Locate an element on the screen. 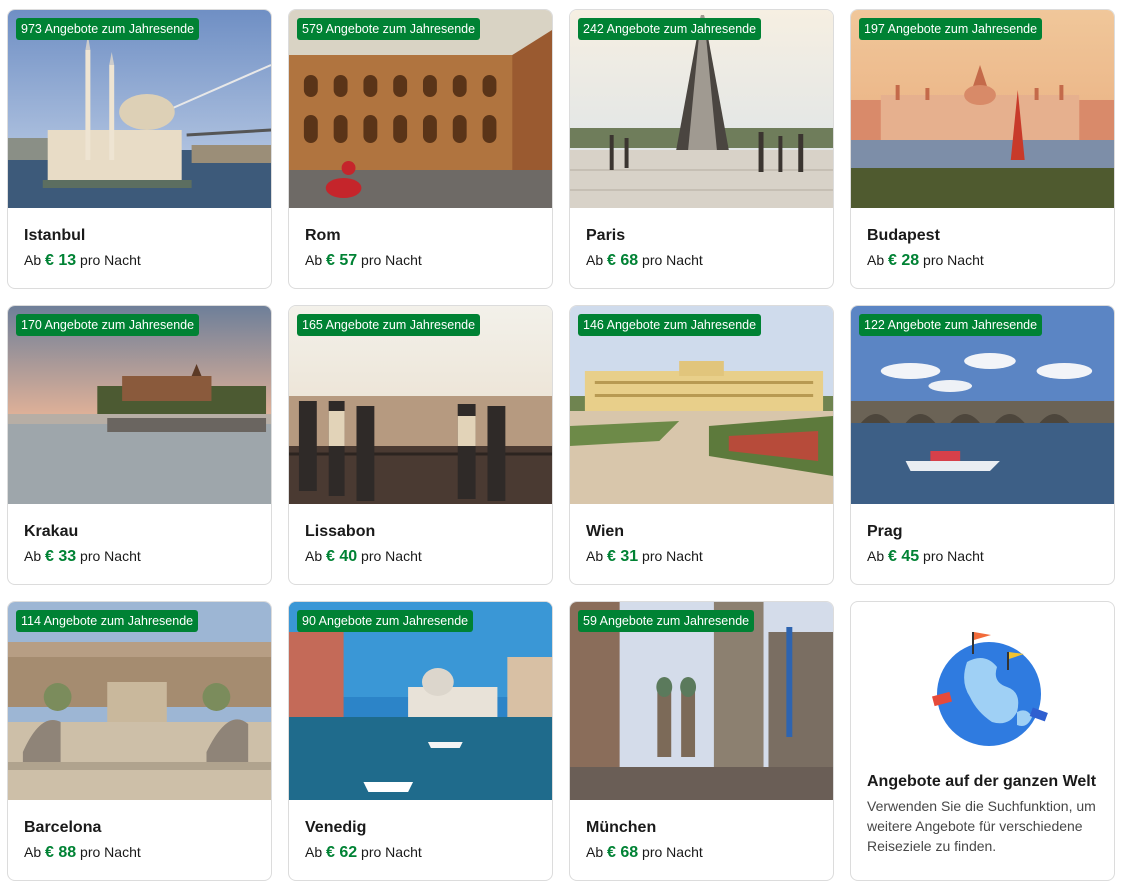 This screenshot has width=1128, height=889. price-line: Ab € 40 pro Nacht is located at coordinates (420, 556).